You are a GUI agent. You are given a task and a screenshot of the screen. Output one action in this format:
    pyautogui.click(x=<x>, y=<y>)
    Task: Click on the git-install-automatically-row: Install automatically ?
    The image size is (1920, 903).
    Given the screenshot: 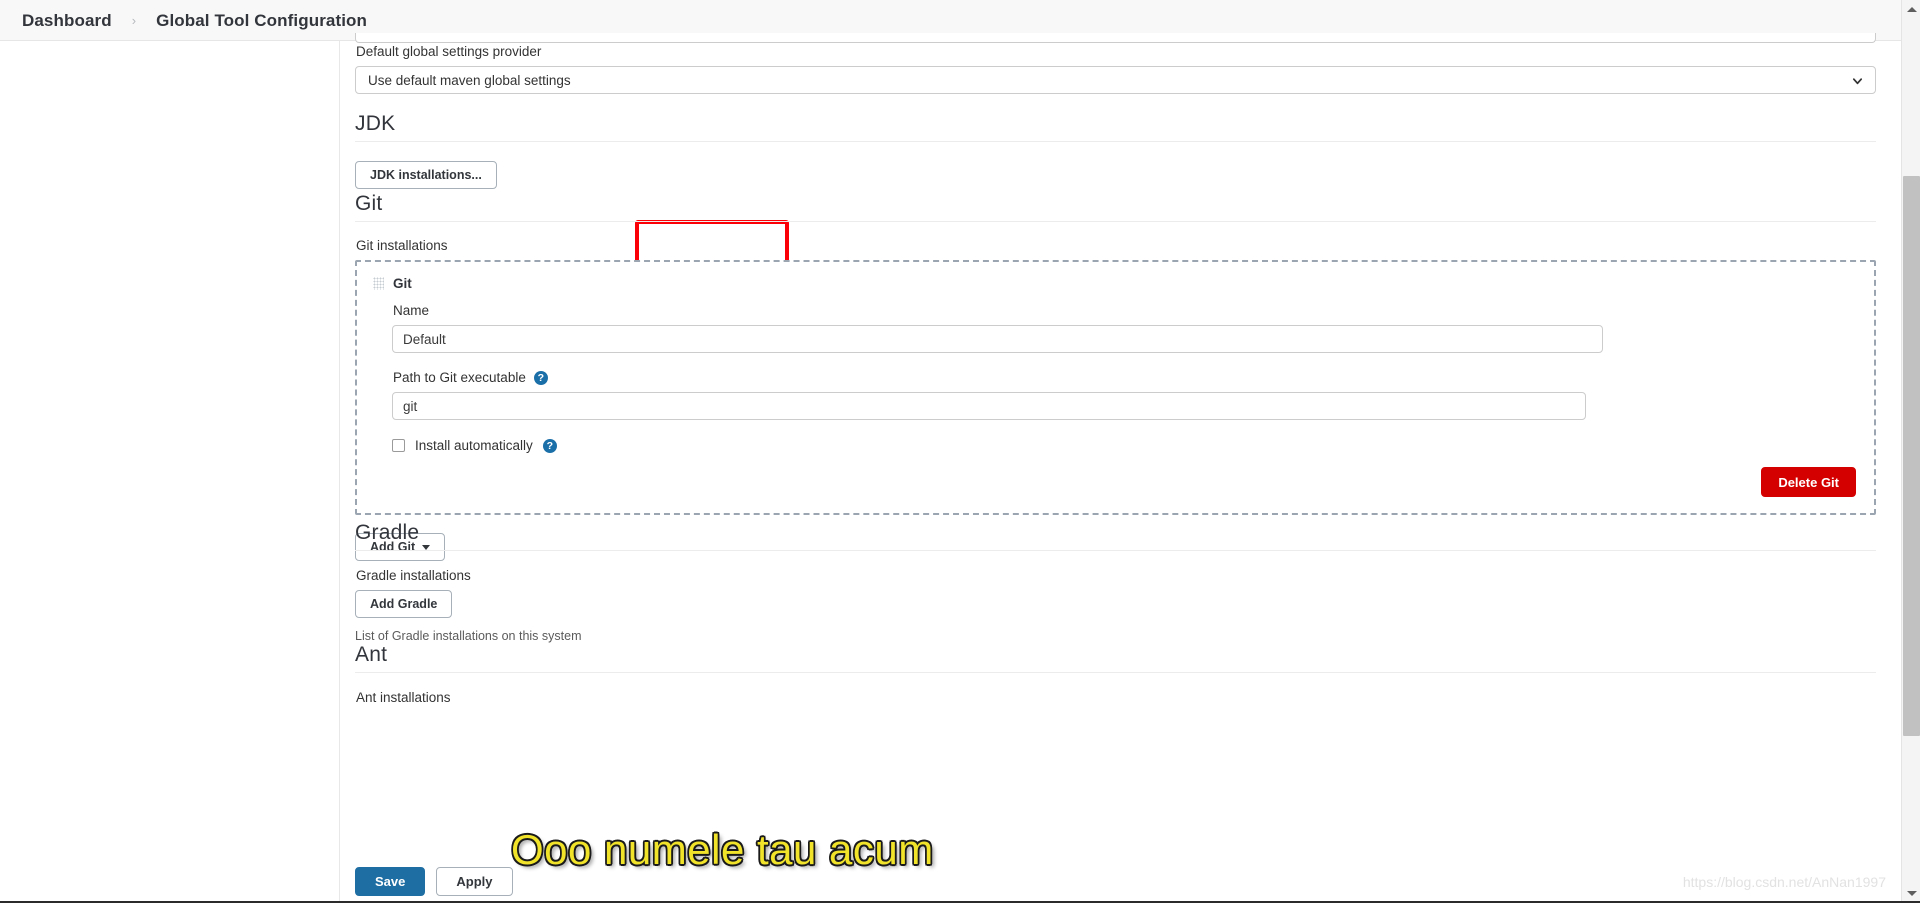 What is the action you would take?
    pyautogui.click(x=1125, y=445)
    